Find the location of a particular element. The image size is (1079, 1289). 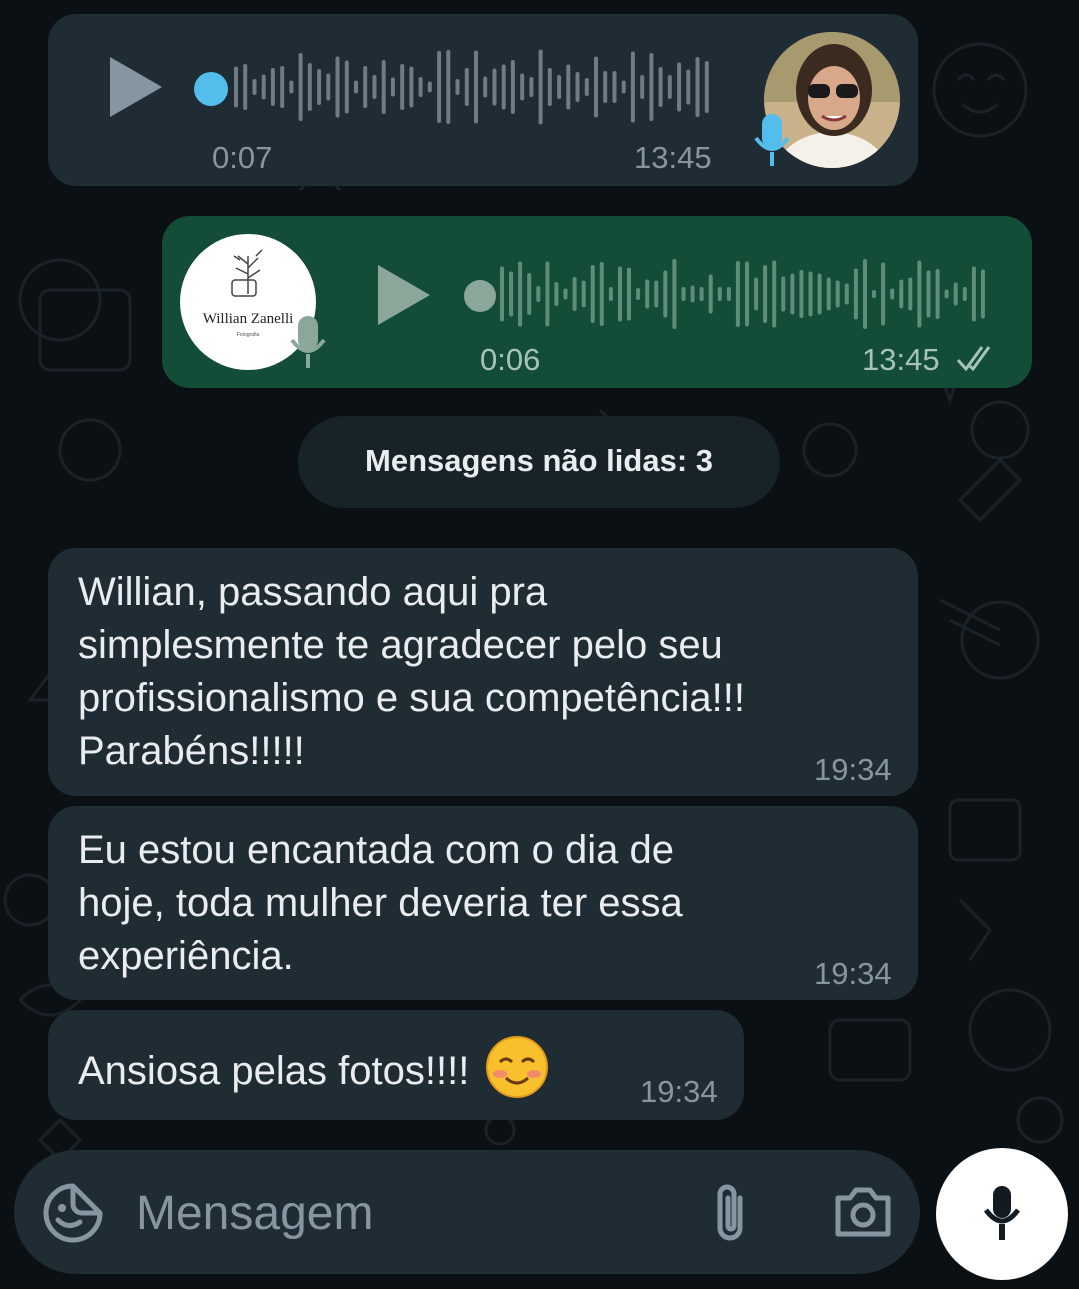

logo-text: Willian Zanelli is located at coordinates (248, 319).